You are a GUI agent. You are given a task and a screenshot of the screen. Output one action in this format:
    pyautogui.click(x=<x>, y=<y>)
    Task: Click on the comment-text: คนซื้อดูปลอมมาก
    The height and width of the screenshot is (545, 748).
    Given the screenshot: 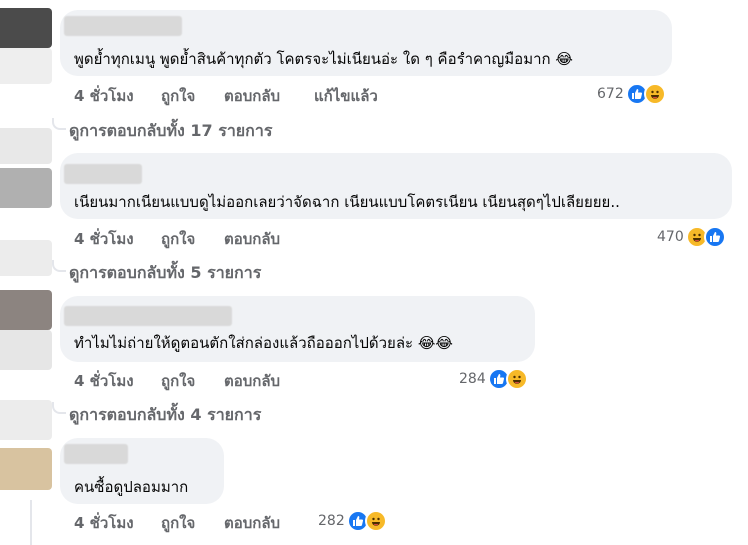 What is the action you would take?
    pyautogui.click(x=131, y=487)
    